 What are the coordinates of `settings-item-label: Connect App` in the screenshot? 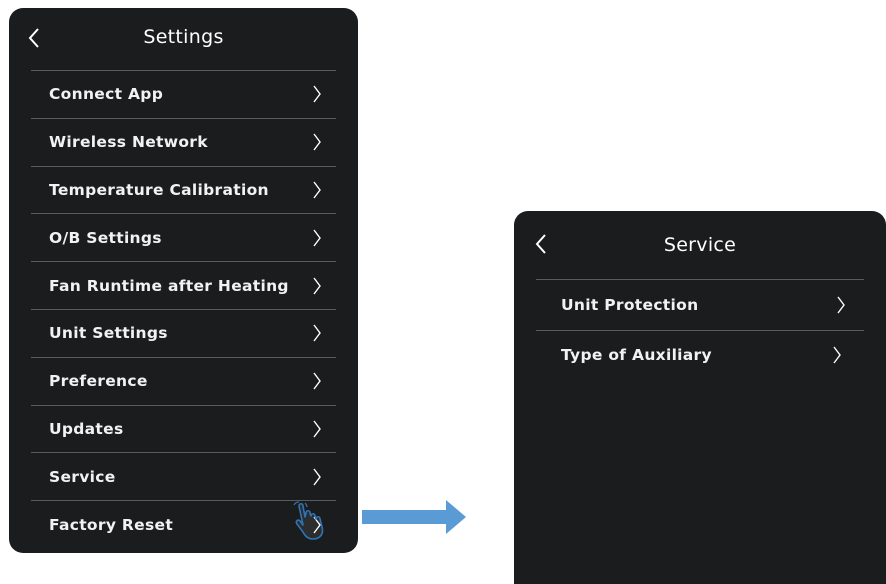 It's located at (106, 94).